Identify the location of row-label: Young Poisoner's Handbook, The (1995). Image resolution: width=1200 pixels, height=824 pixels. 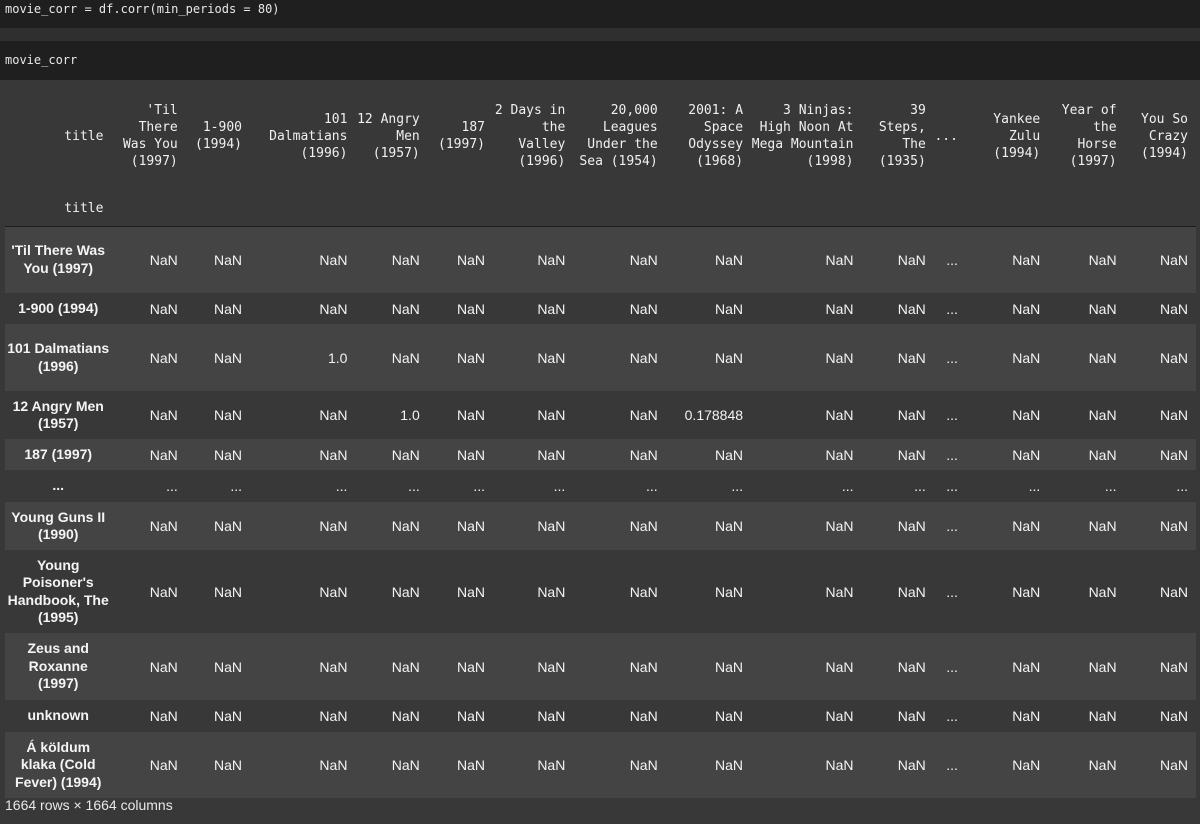
(58, 591).